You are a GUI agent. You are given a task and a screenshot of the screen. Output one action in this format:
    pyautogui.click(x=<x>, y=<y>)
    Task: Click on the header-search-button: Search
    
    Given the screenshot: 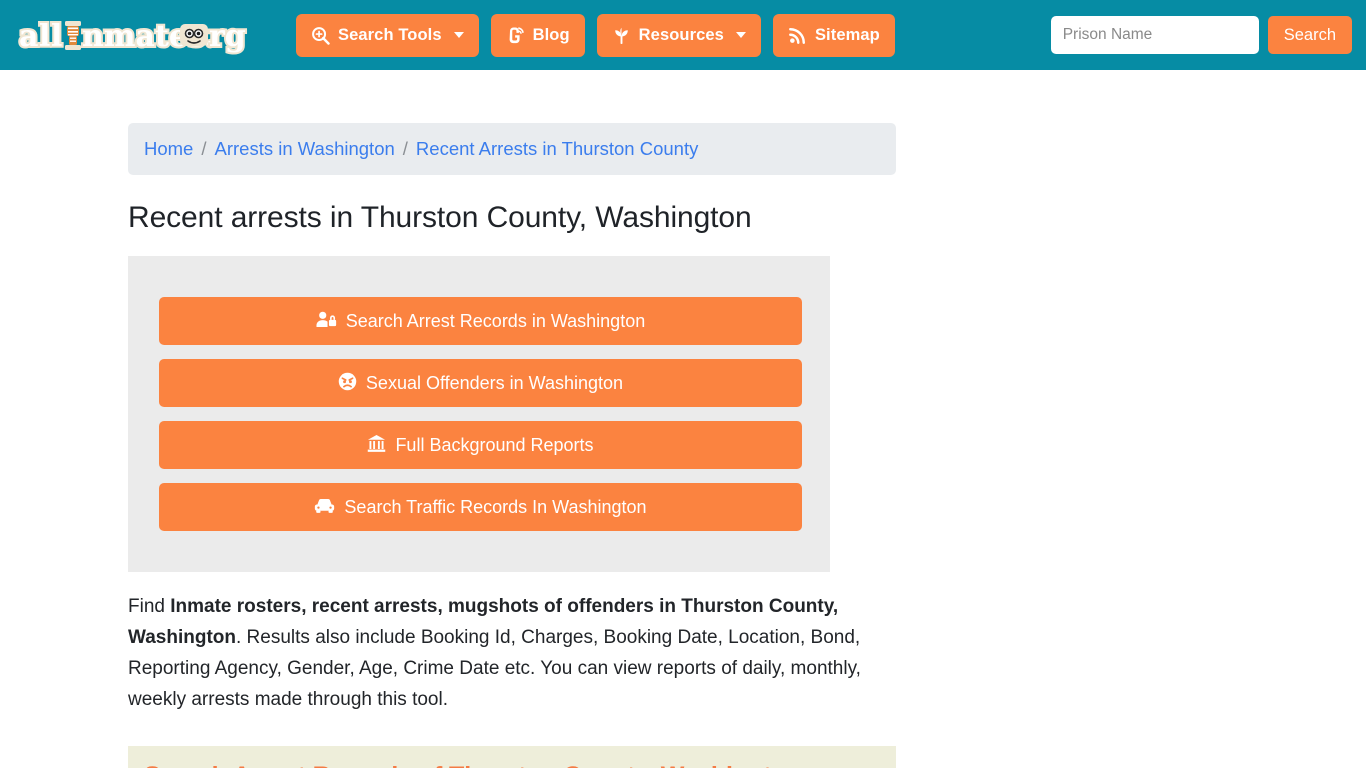 What is the action you would take?
    pyautogui.click(x=1309, y=35)
    